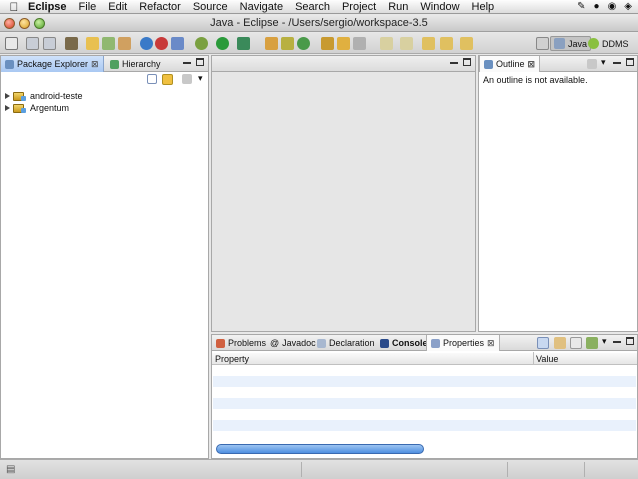 The height and width of the screenshot is (479, 638). I want to click on open-type-icon, so click(92, 43).